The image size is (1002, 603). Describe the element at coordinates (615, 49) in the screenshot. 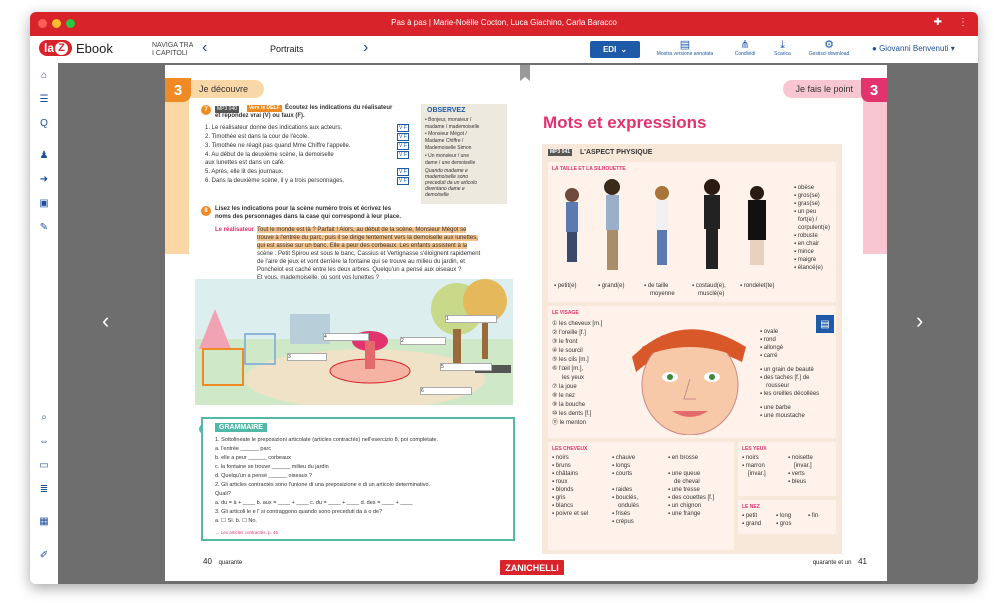

I see `edi-dropdown: EDI ⌄` at that location.